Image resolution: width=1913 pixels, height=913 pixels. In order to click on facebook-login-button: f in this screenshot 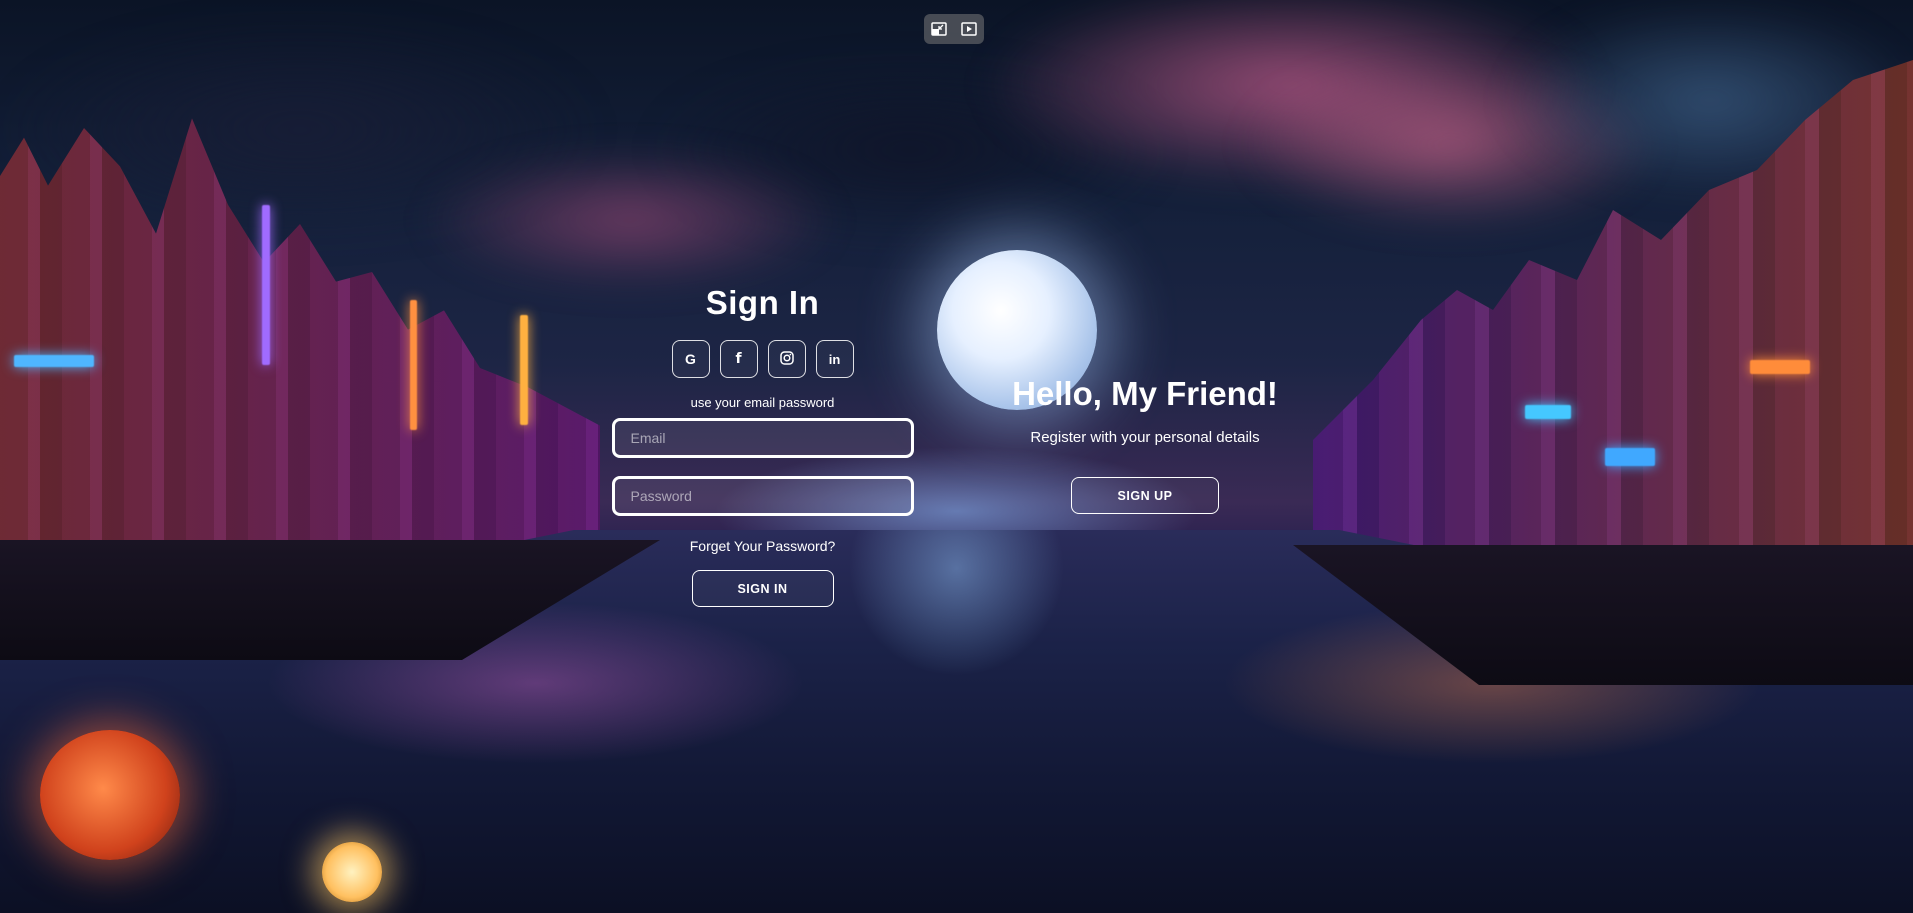, I will do `click(738, 359)`.